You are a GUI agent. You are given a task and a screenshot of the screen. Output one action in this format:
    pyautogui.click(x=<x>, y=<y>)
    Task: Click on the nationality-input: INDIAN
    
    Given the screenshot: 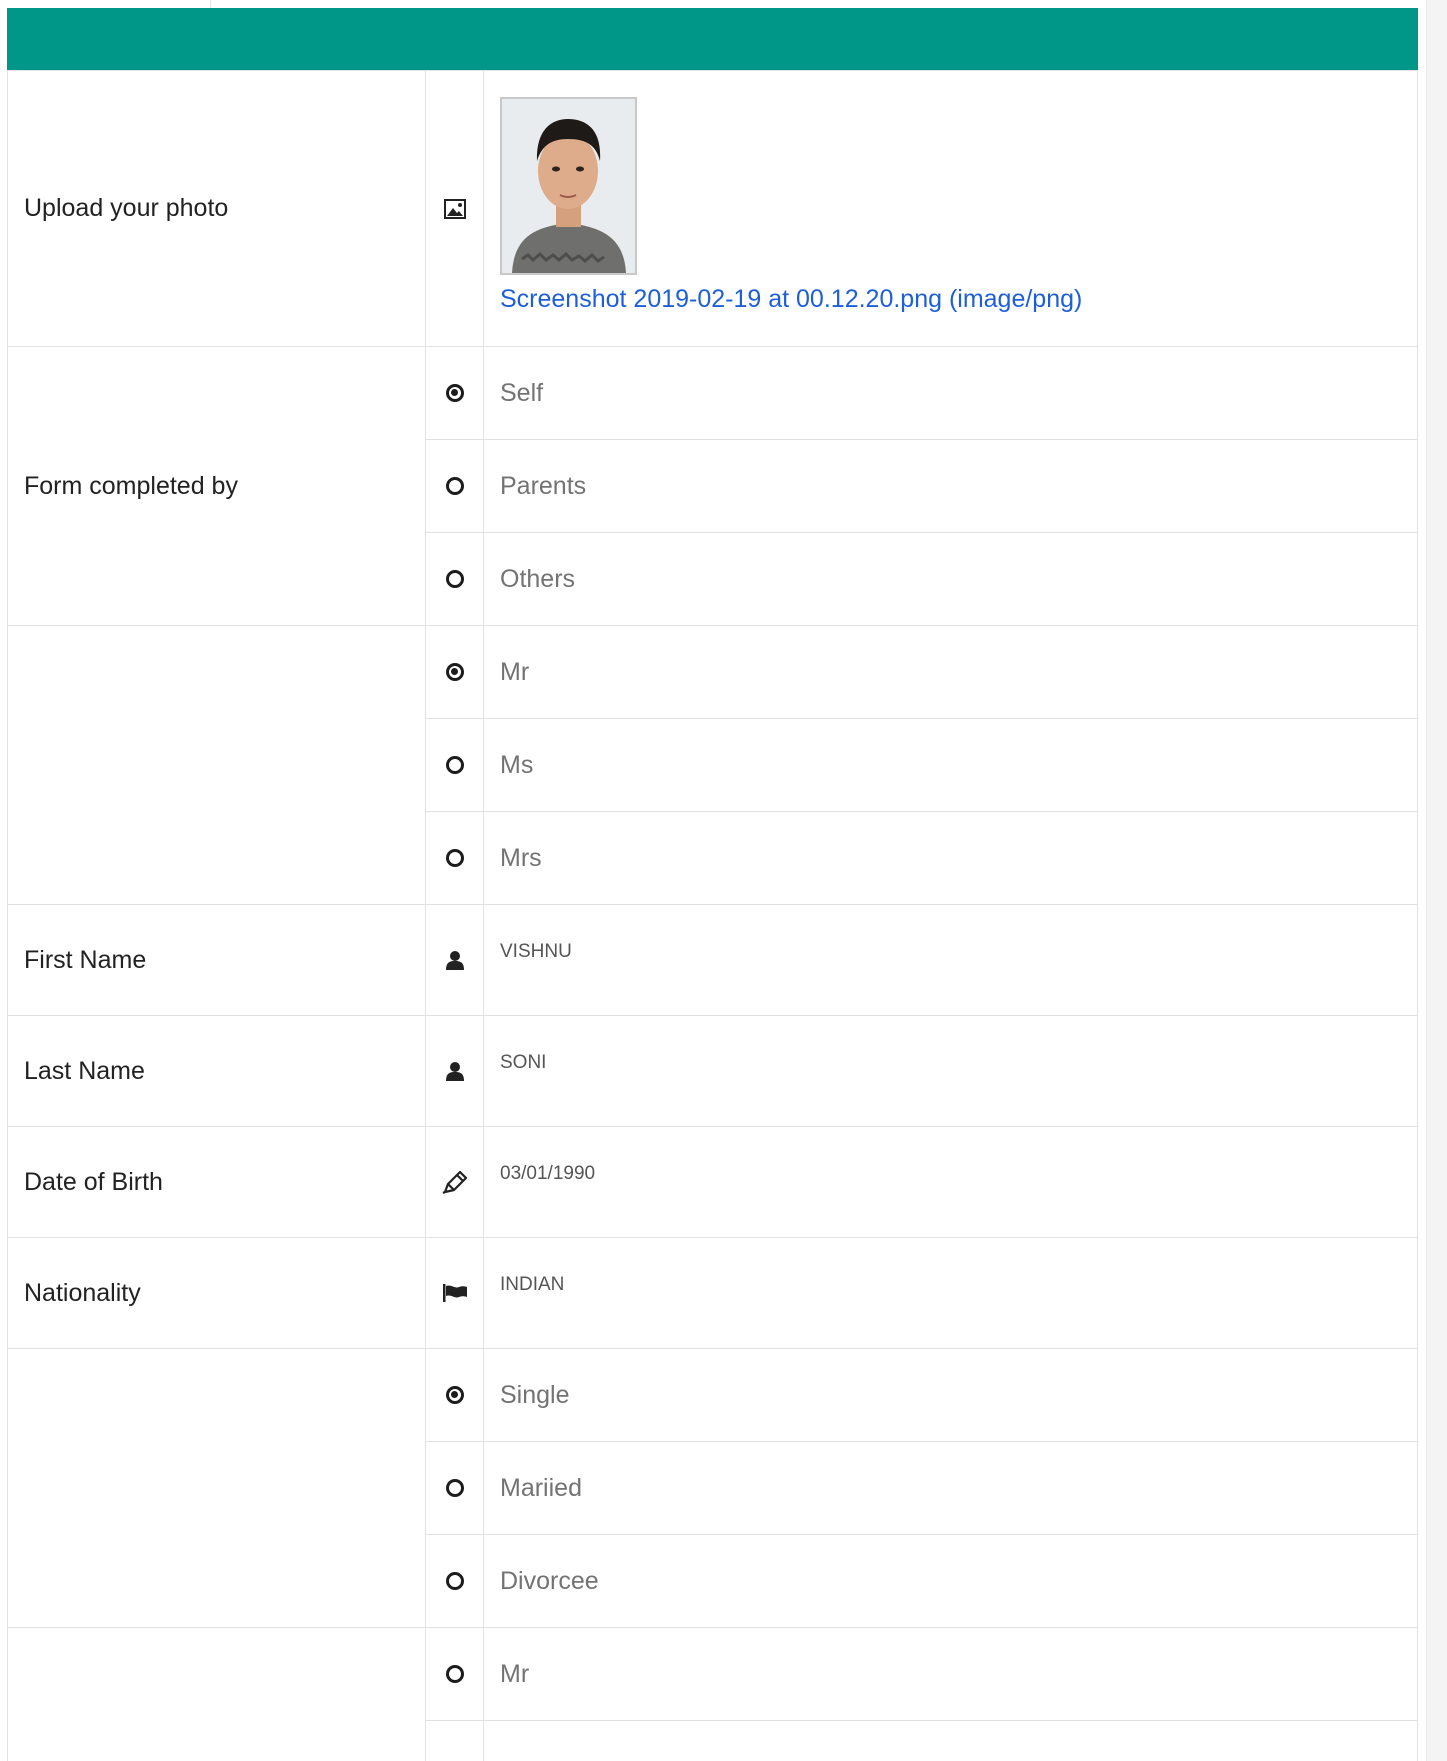 What is the action you would take?
    pyautogui.click(x=950, y=1293)
    